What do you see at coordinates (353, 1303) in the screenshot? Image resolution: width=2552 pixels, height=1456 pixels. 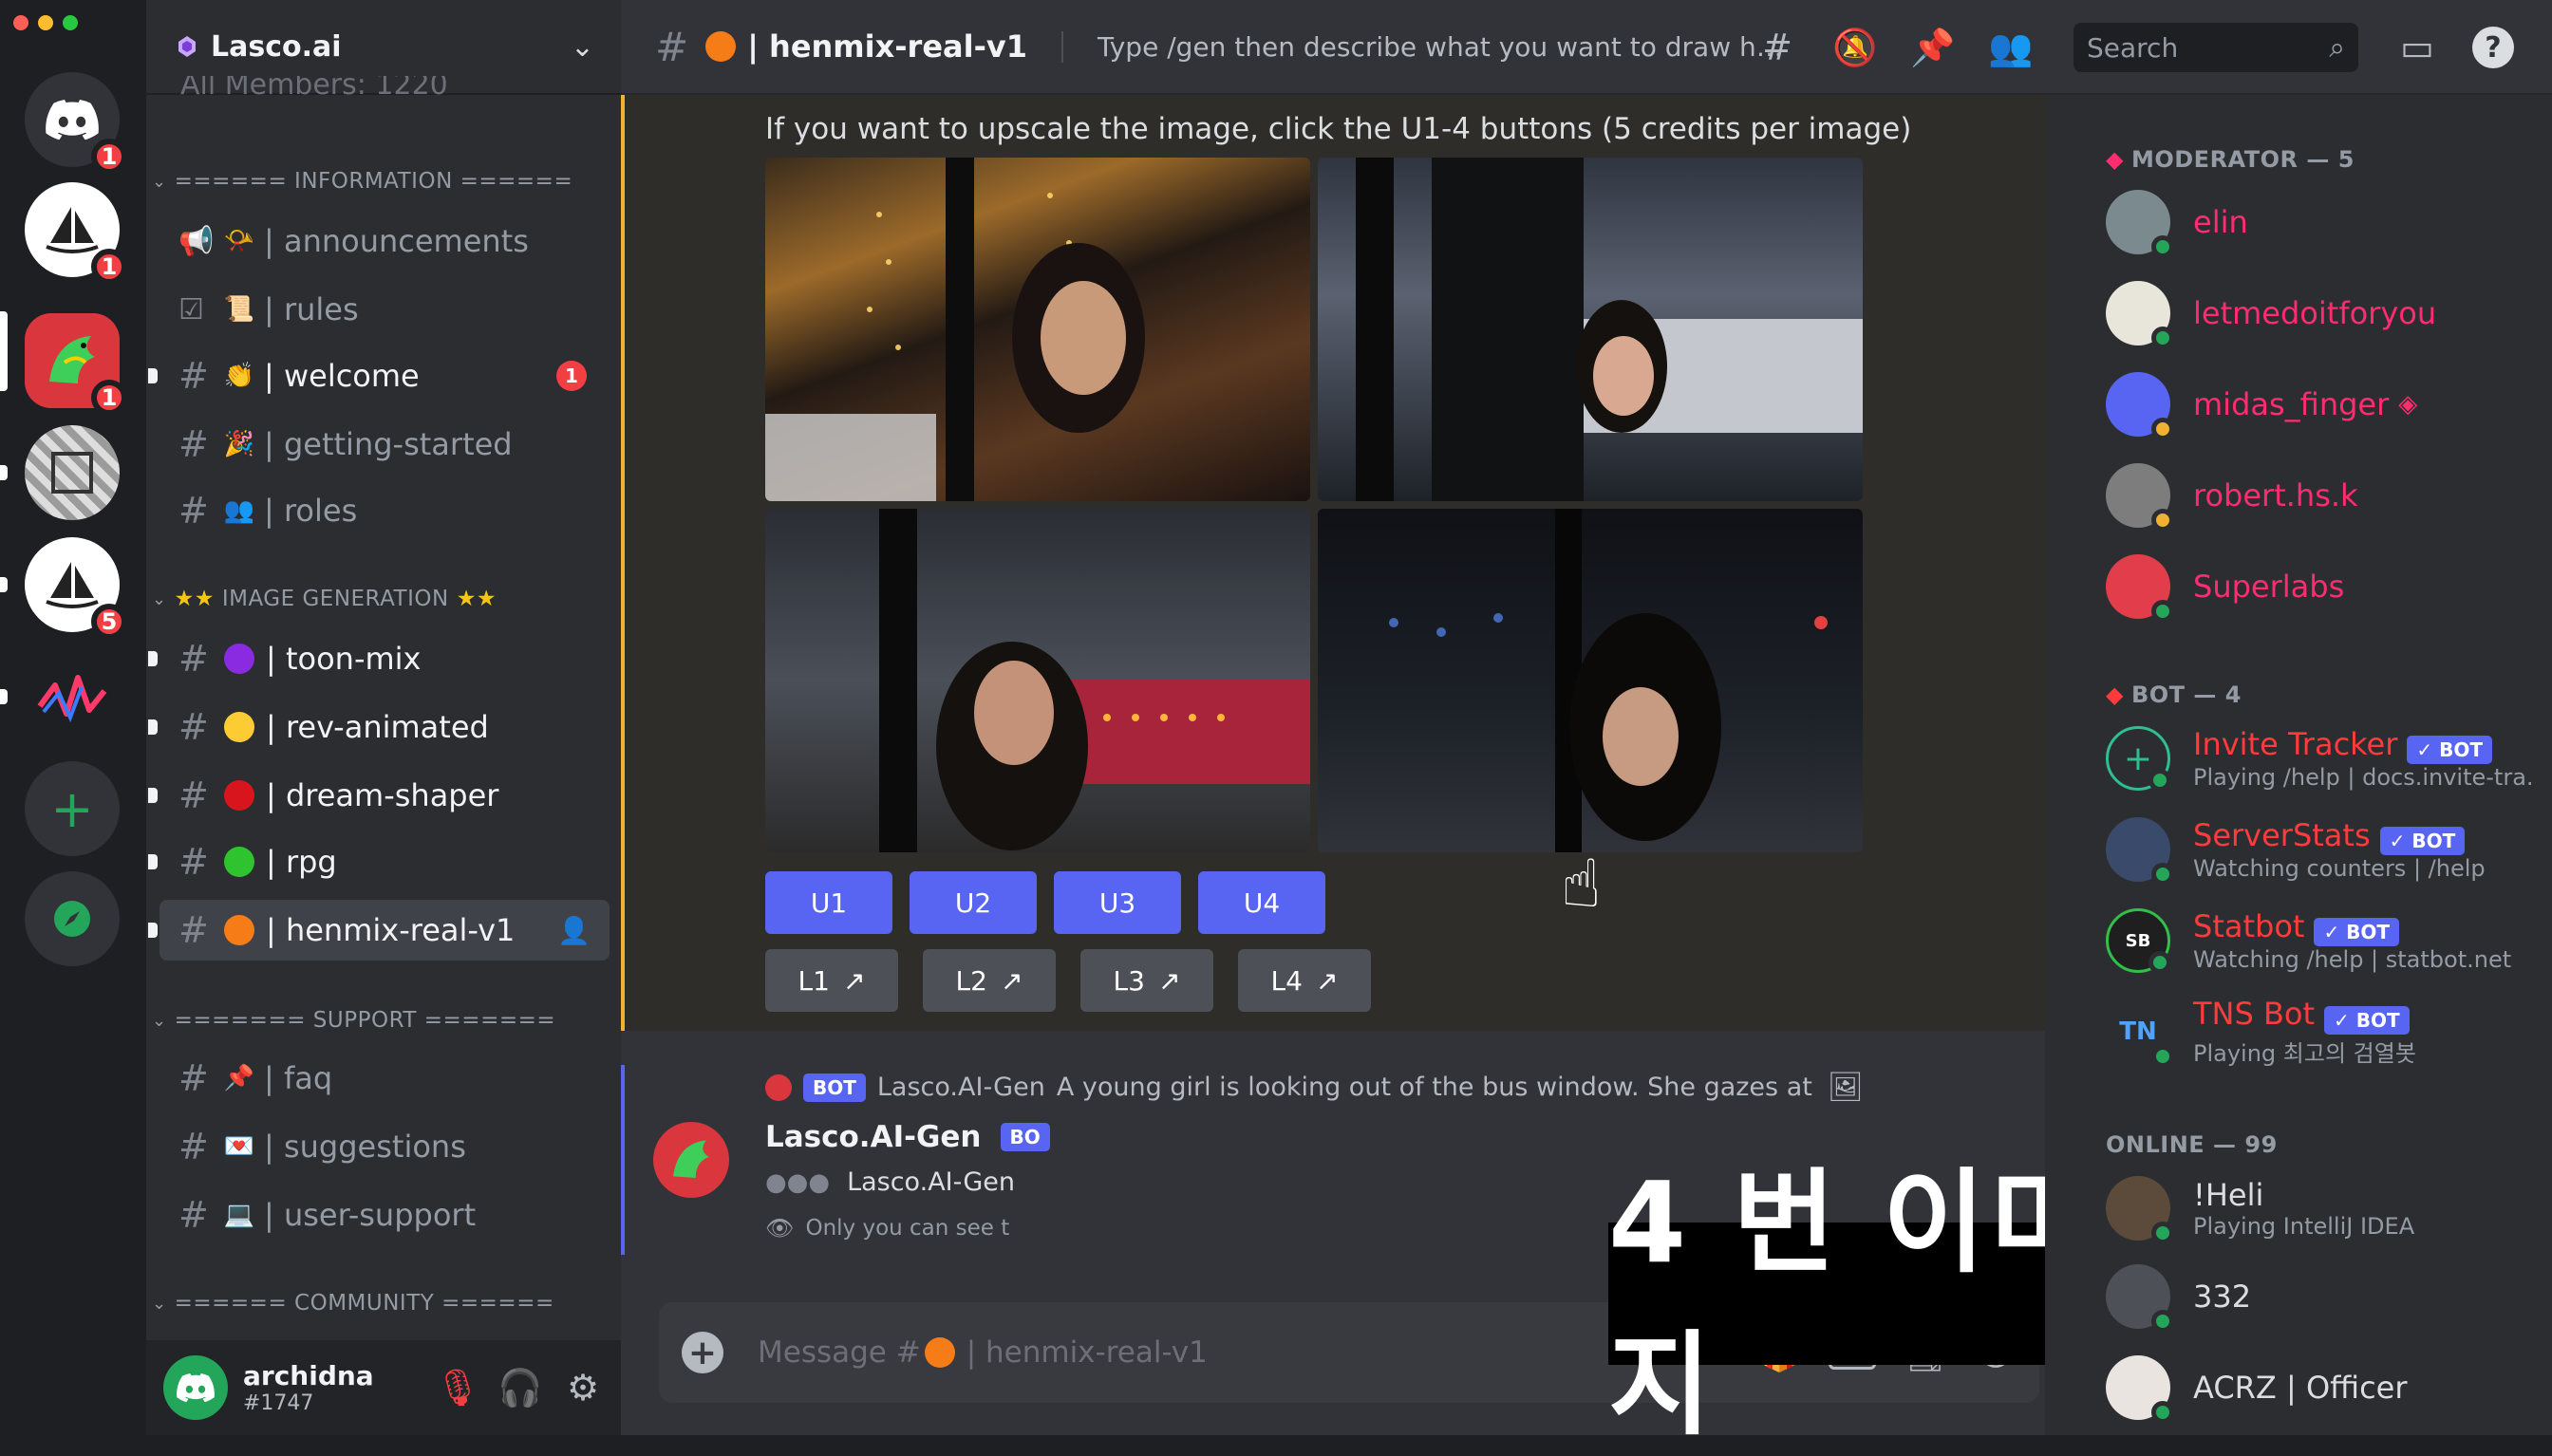 I see `category-community: ⌄ ====== COMMUNITY ======` at bounding box center [353, 1303].